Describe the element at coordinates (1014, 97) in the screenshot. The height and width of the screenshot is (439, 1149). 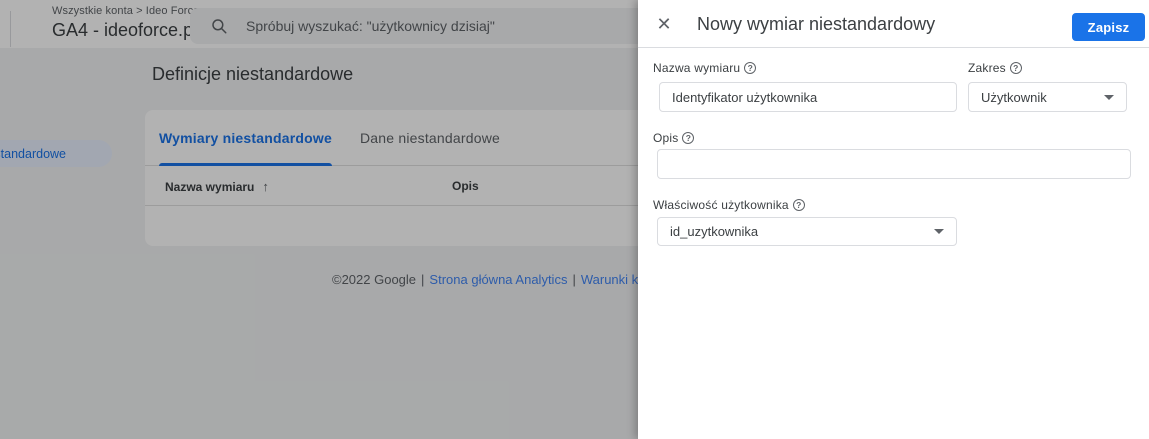
I see `scope-selected-value: Użytkownik` at that location.